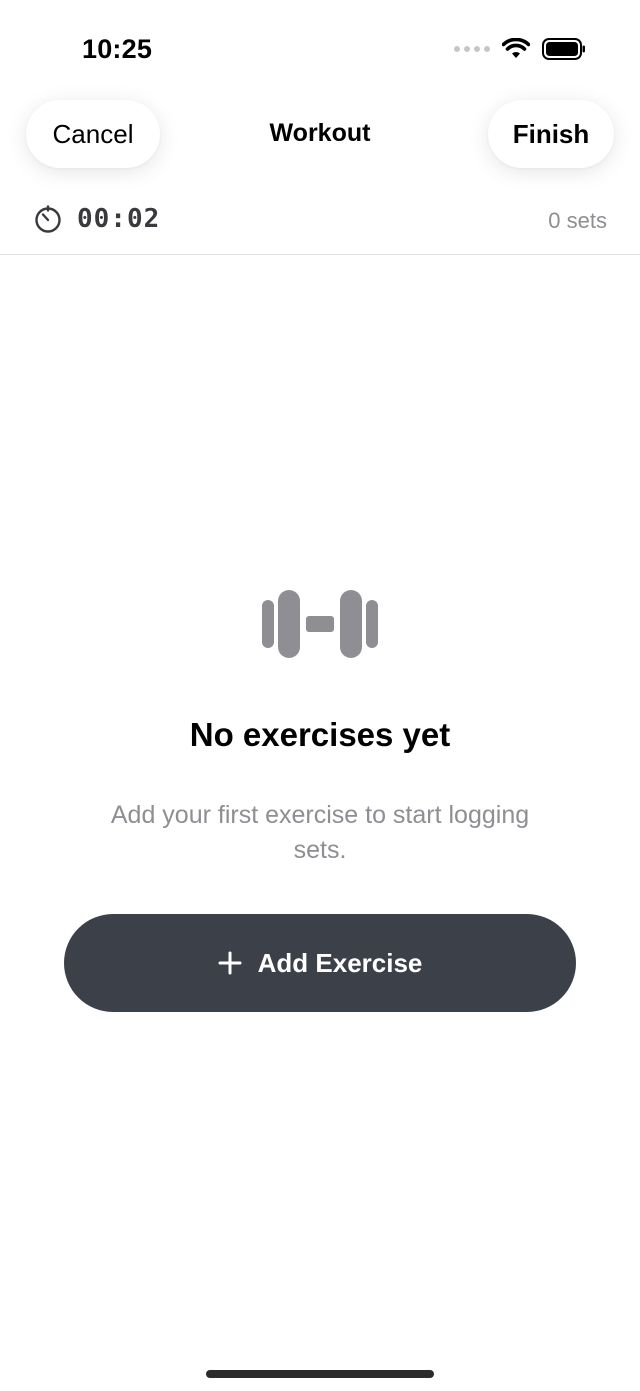  Describe the element at coordinates (577, 220) in the screenshot. I see `sets-count: 0 sets` at that location.